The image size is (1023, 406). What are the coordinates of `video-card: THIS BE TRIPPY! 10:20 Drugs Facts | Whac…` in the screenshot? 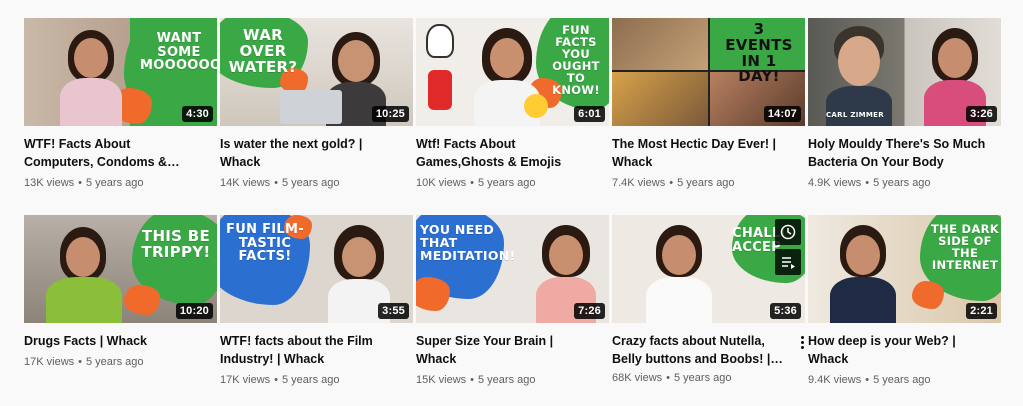 It's located at (120, 293).